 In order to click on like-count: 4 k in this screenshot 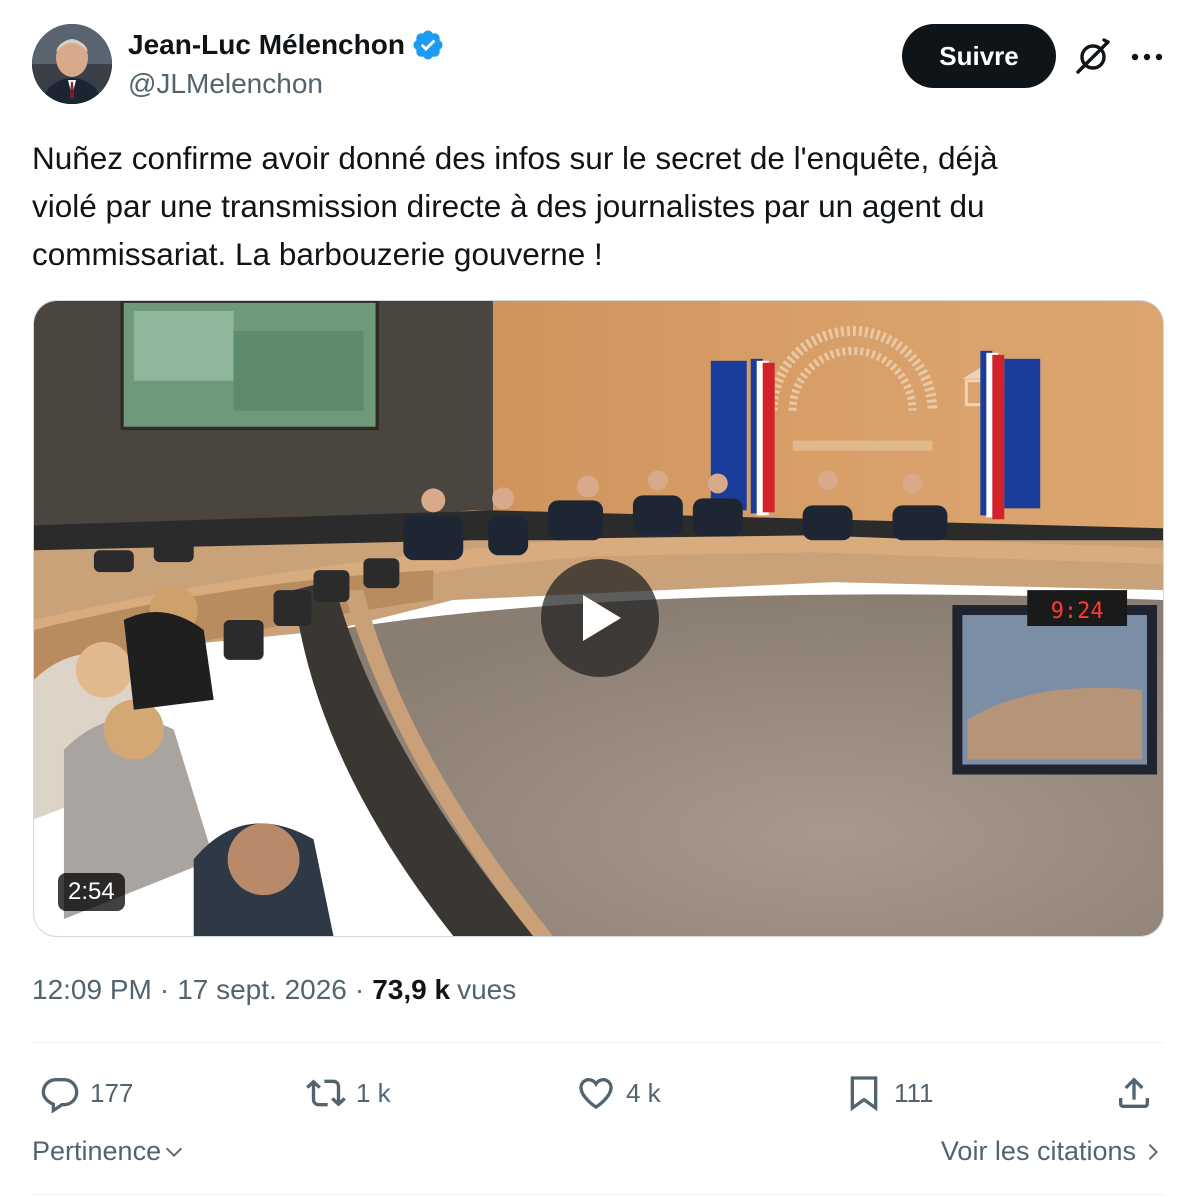, I will do `click(643, 1092)`.